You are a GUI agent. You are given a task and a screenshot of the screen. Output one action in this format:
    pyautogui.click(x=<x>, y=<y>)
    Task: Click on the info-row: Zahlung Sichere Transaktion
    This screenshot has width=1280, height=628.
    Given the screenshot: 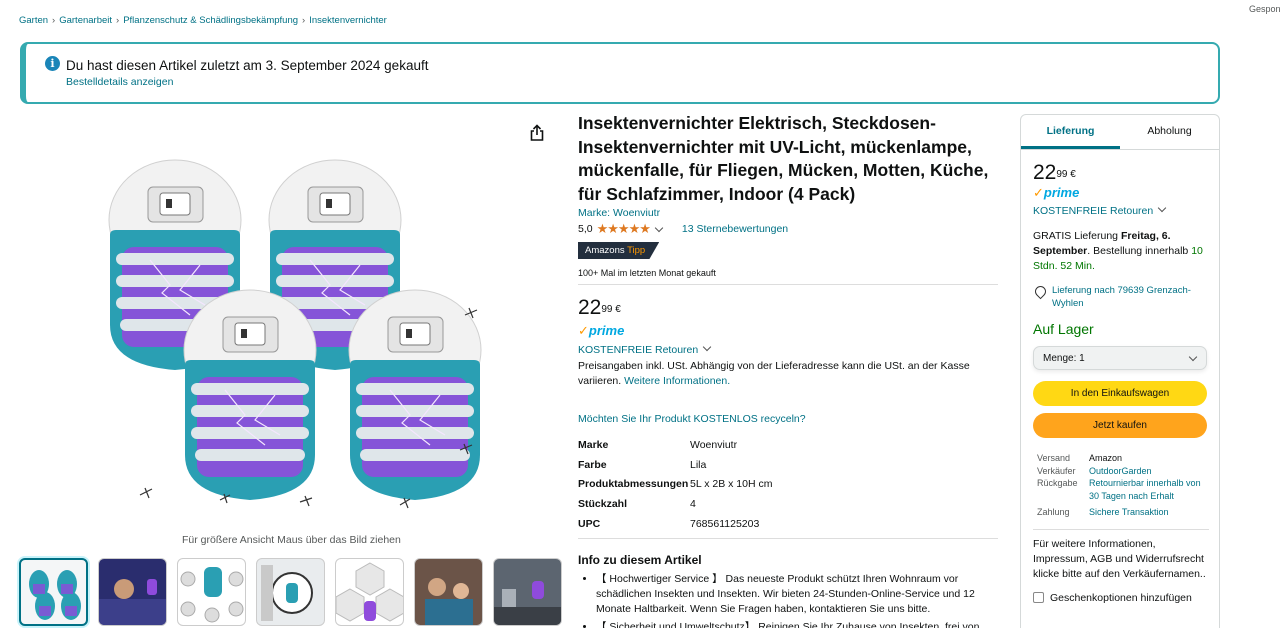 What is the action you would take?
    pyautogui.click(x=1122, y=512)
    